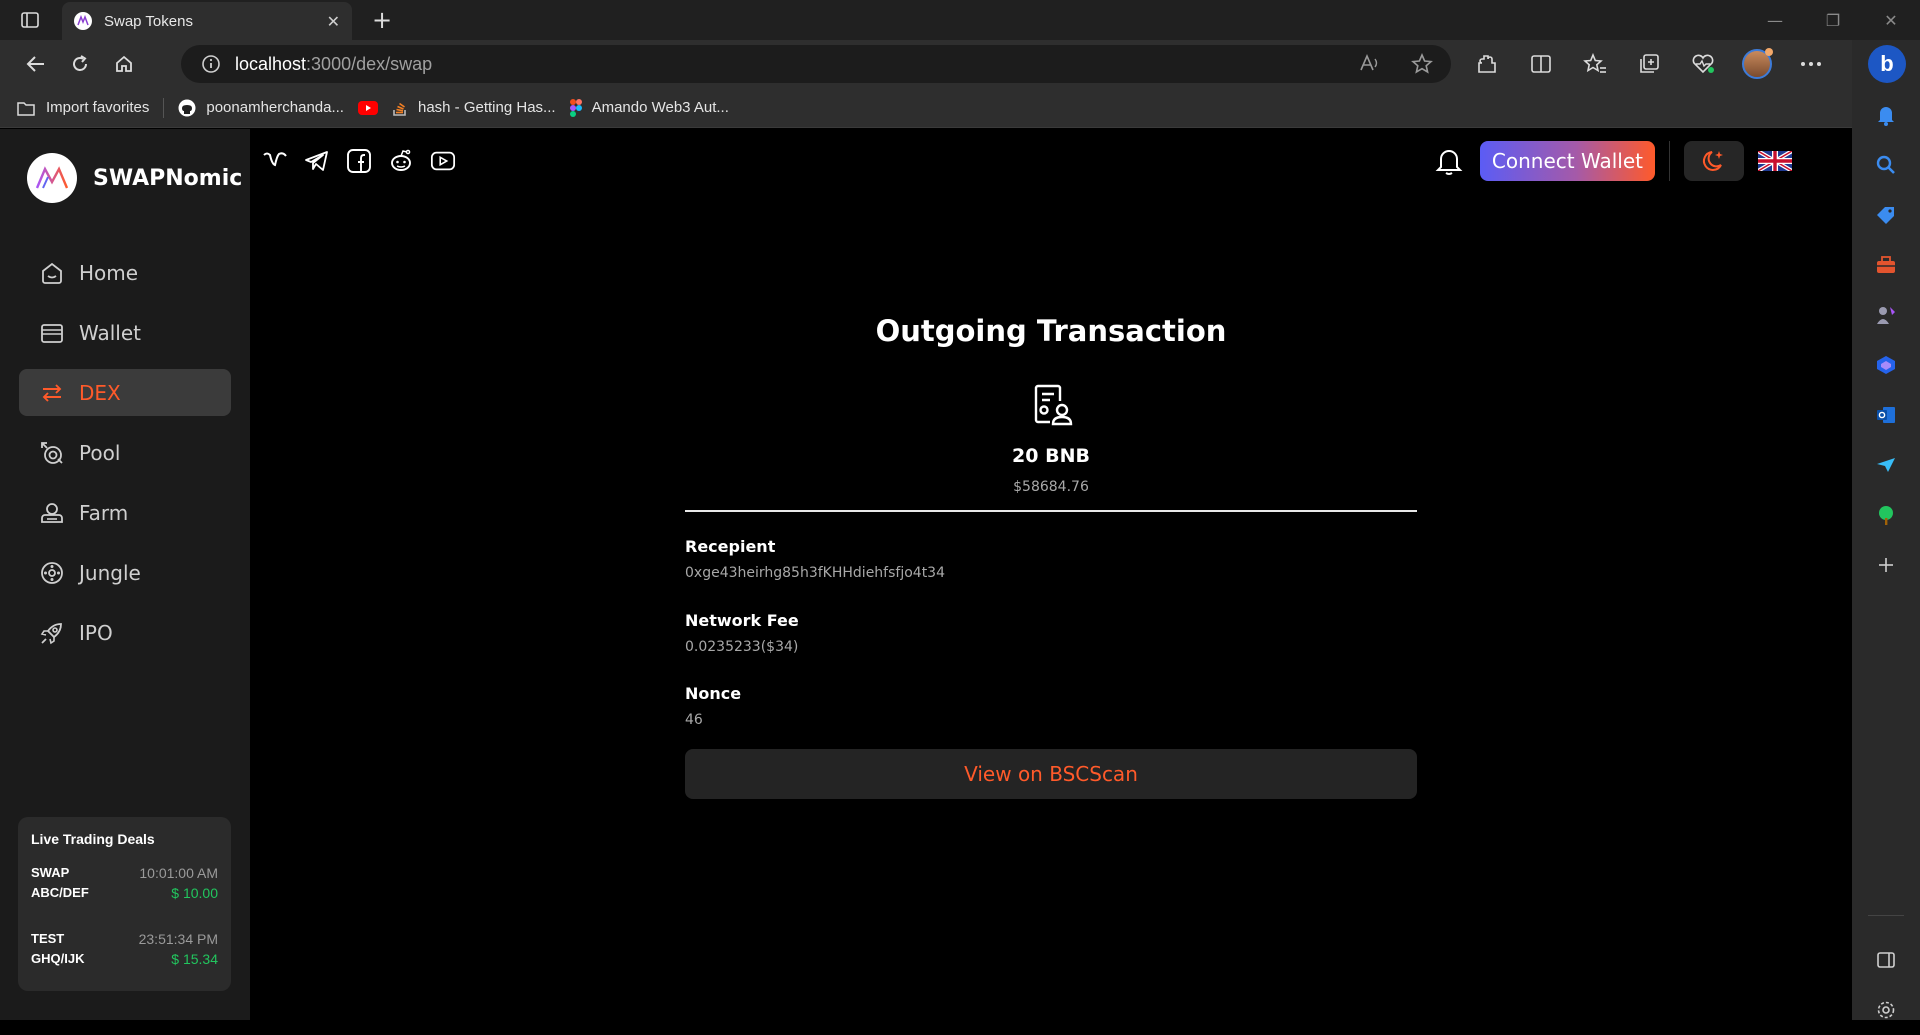  What do you see at coordinates (36, 64) in the screenshot?
I see `back-button` at bounding box center [36, 64].